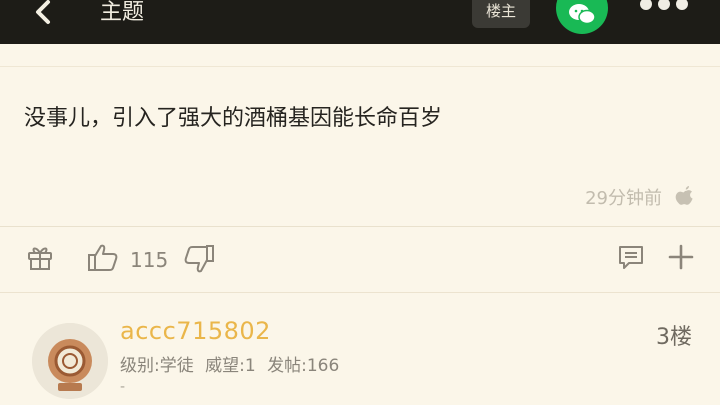 Image resolution: width=720 pixels, height=405 pixels. I want to click on chevron-left-icon, so click(43, 12).